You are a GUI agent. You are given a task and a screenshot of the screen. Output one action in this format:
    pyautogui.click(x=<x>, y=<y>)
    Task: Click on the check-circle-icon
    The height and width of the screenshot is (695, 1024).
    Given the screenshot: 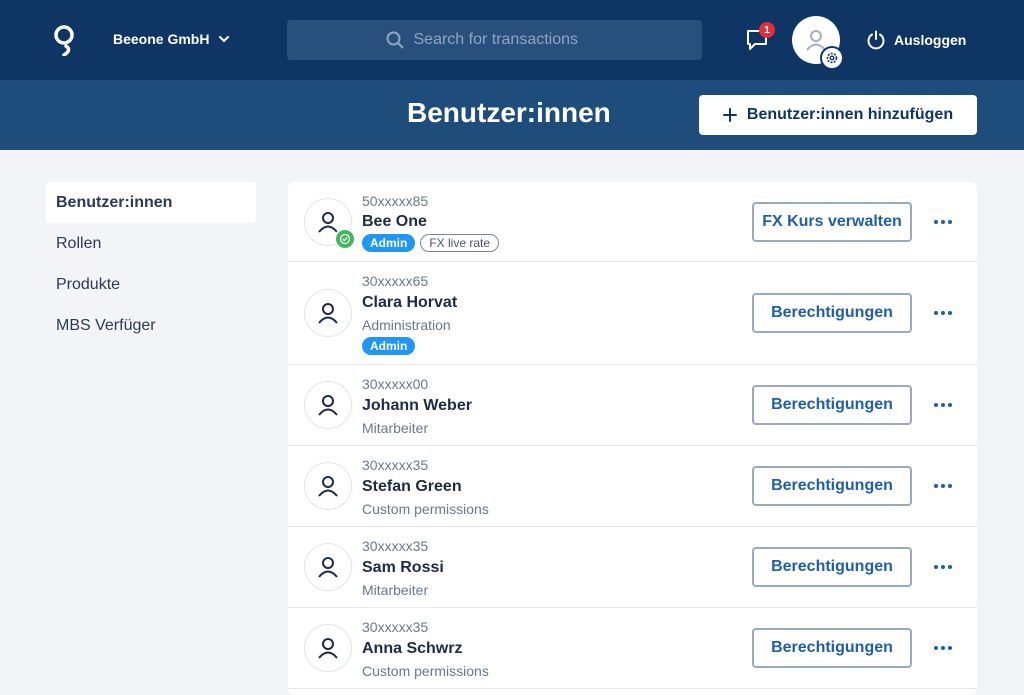 What is the action you would take?
    pyautogui.click(x=345, y=239)
    